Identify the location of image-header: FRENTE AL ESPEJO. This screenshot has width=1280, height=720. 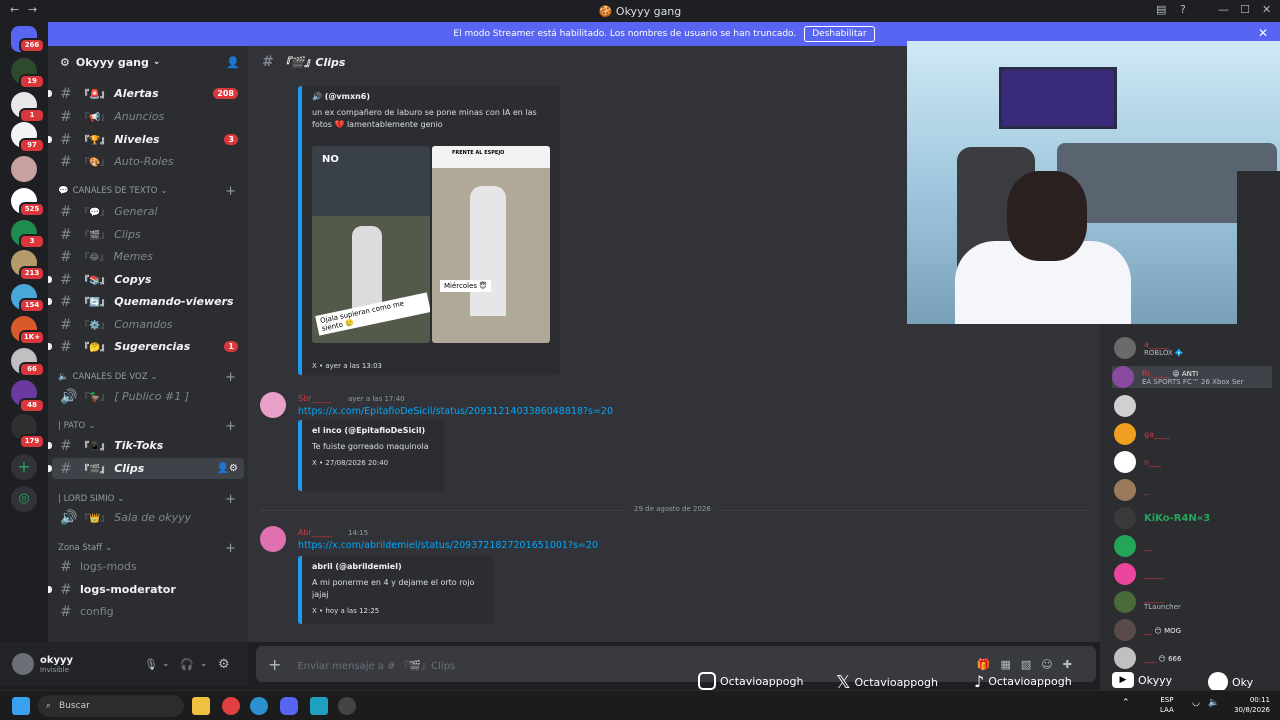
(478, 153).